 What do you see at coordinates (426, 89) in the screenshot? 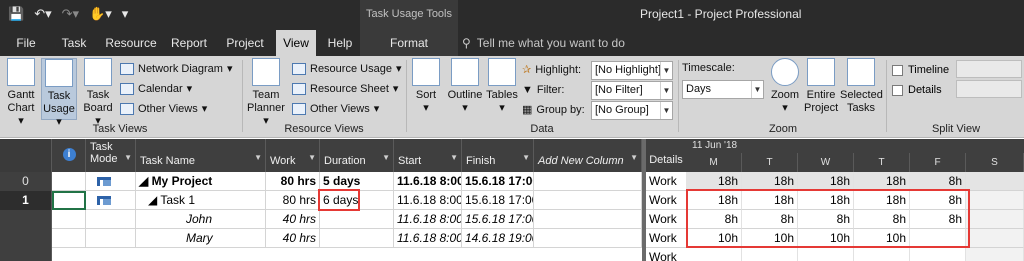
I see `sort-button: Sort ▾` at bounding box center [426, 89].